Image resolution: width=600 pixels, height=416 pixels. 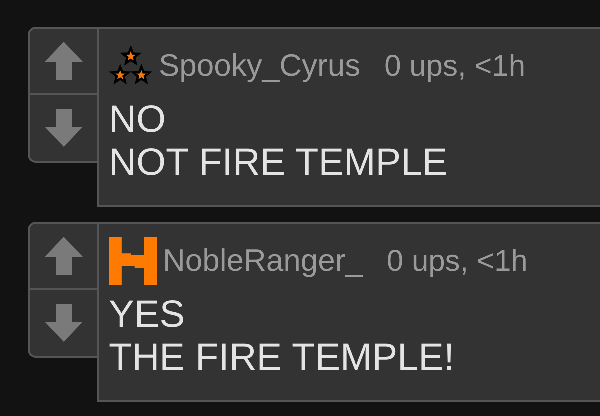 I want to click on logo-icon, so click(x=133, y=261).